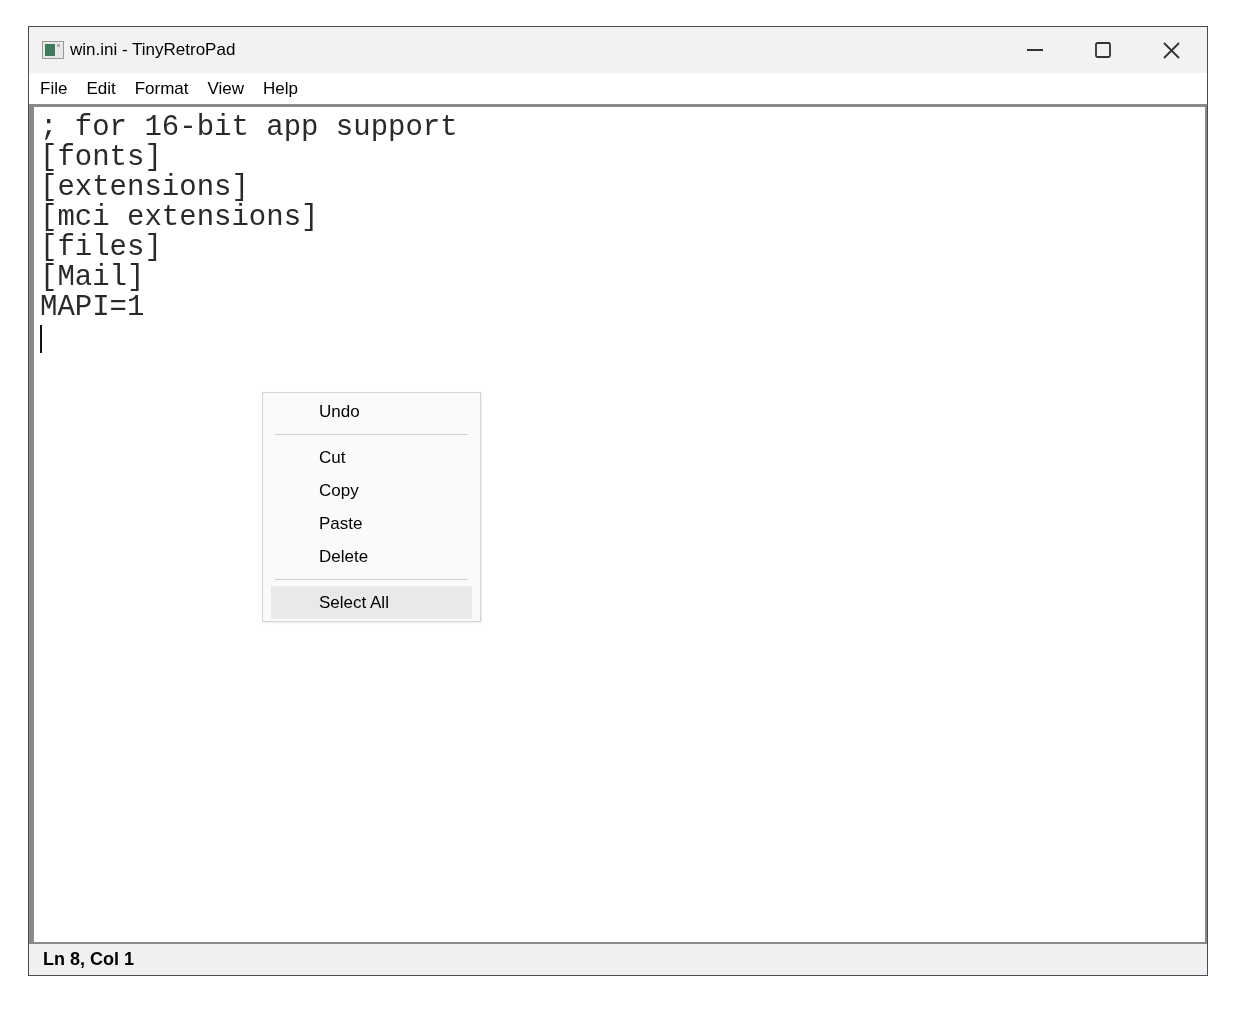 The image size is (1243, 1010). I want to click on editor-line: [files], so click(101, 248).